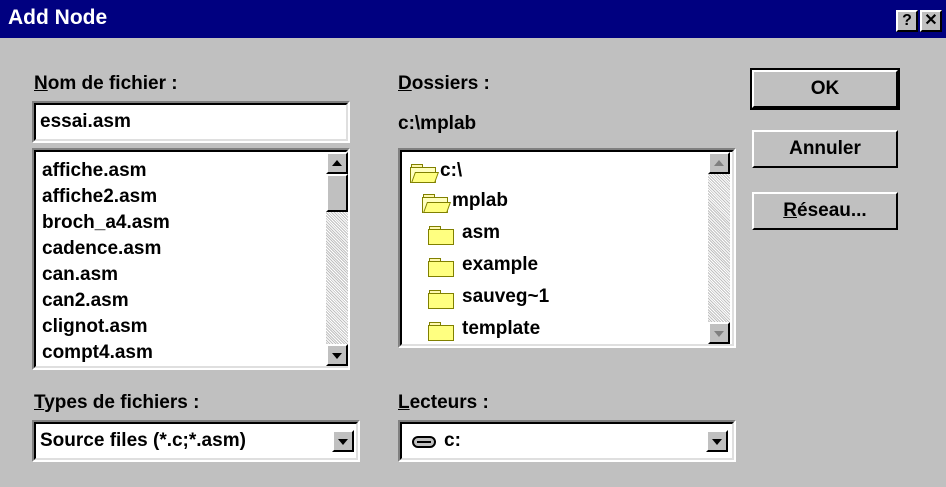 The image size is (946, 487). Describe the element at coordinates (106, 223) in the screenshot. I see `file-item: broch_a4.asm` at that location.